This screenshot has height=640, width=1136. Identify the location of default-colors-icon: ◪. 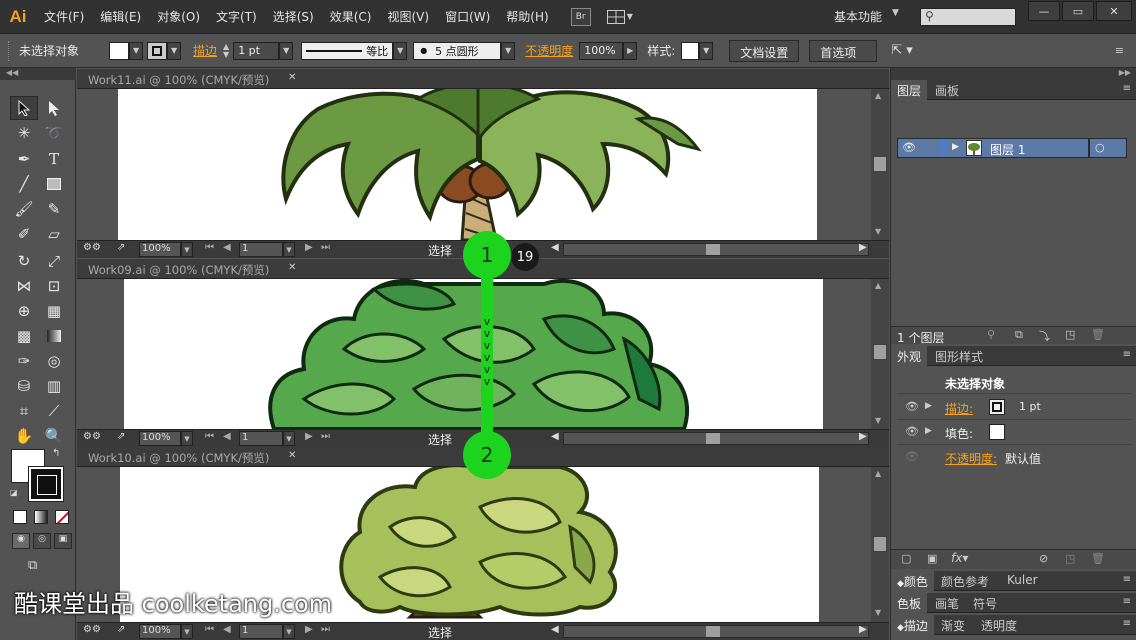
(14, 492).